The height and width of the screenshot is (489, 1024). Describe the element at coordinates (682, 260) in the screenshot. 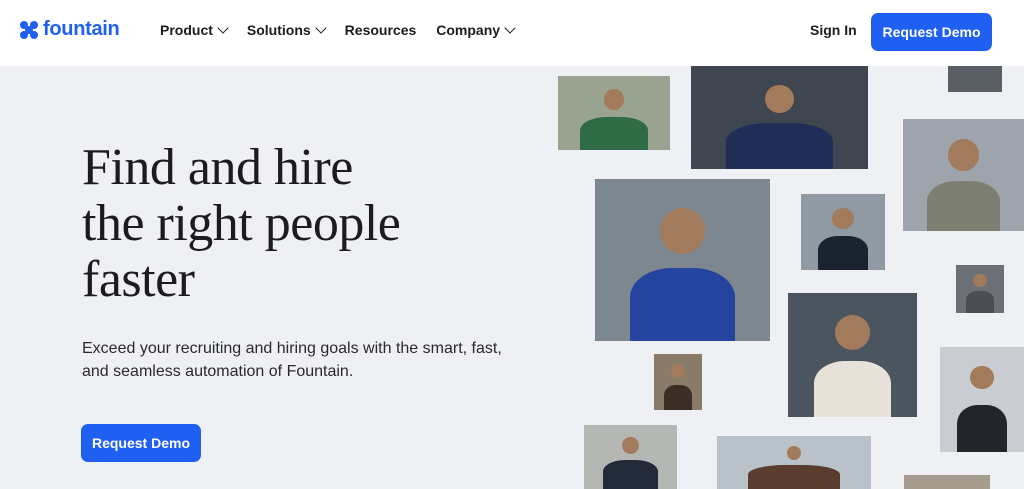

I see `photo-warehouse-worker` at that location.